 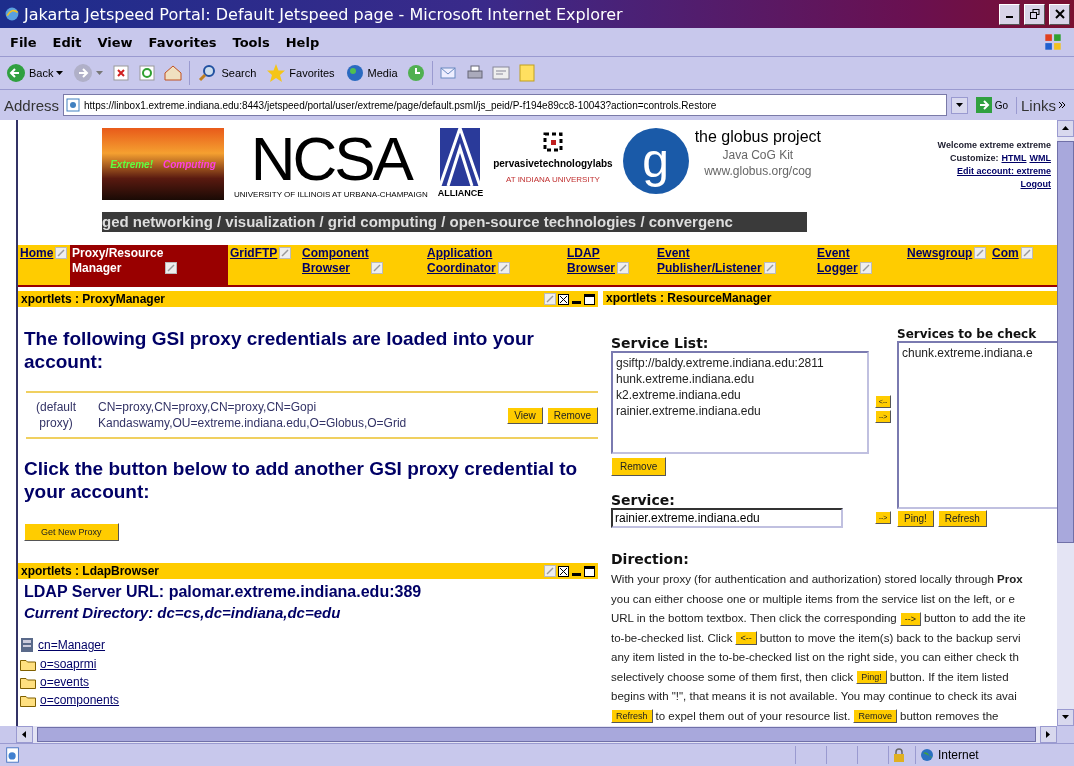 What do you see at coordinates (32, 105) in the screenshot?
I see `address-label: Address` at bounding box center [32, 105].